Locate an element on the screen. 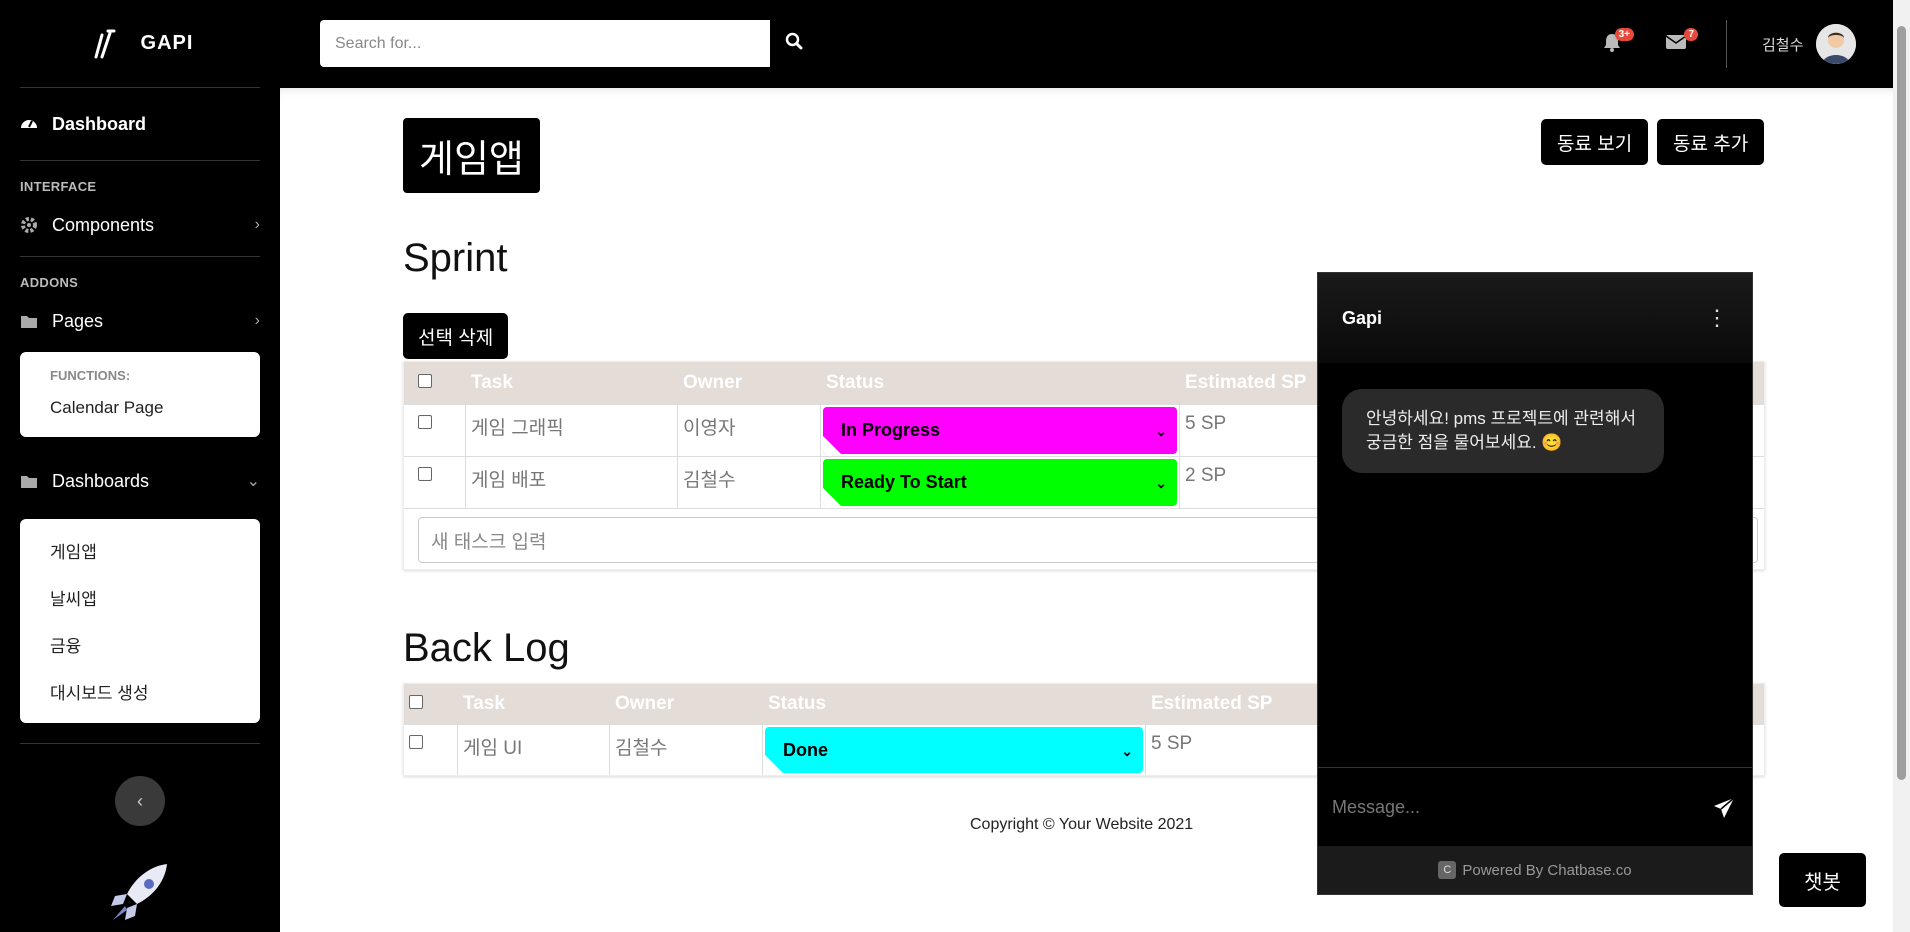 Image resolution: width=1910 pixels, height=932 pixels. task-cell: 게임 UI is located at coordinates (534, 750).